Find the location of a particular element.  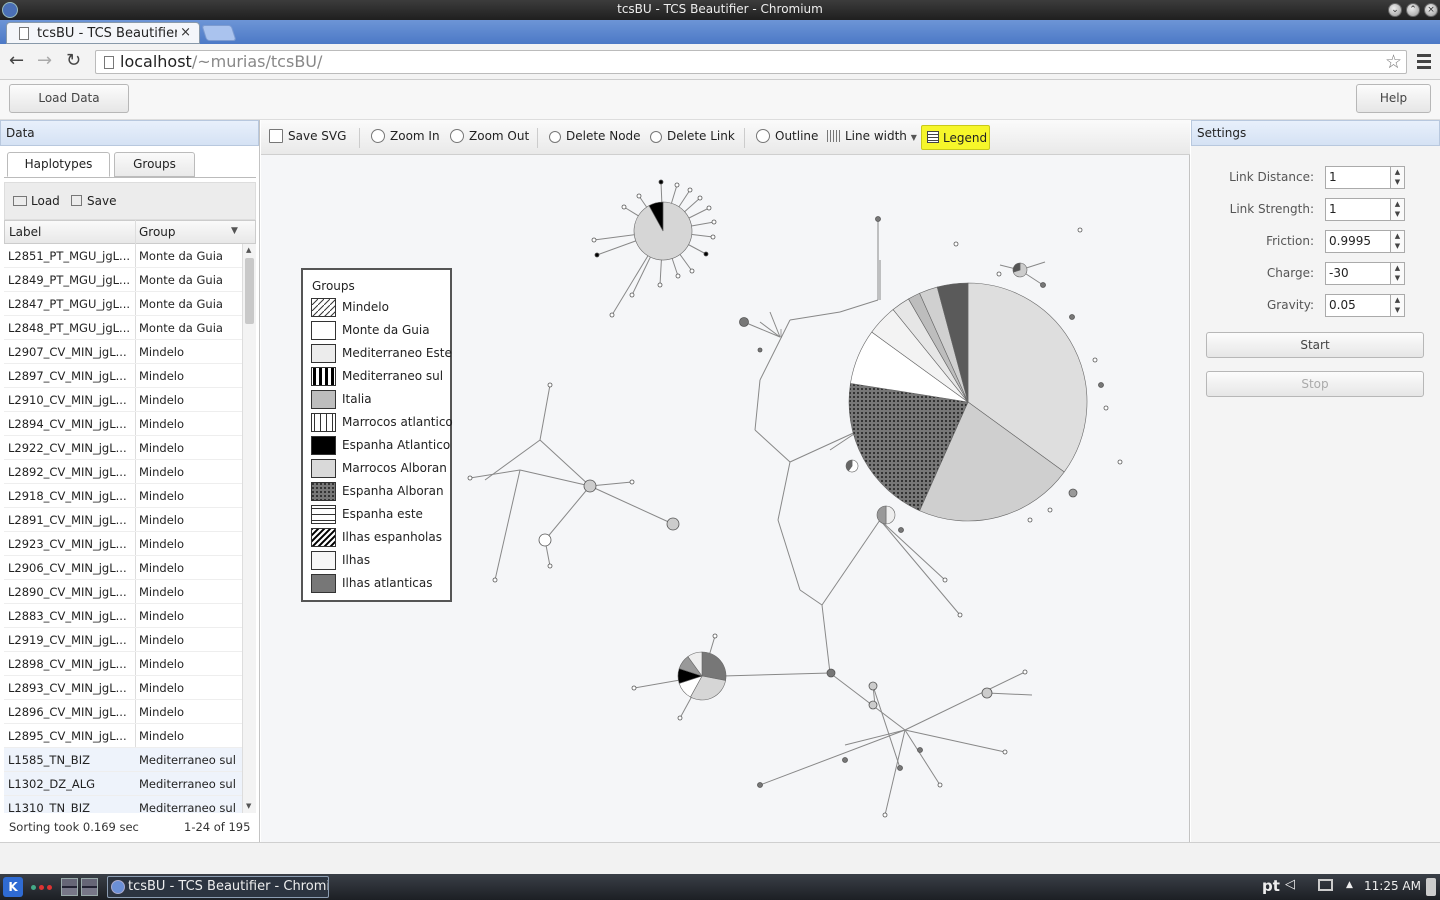

outline-button: Outline is located at coordinates (787, 136).